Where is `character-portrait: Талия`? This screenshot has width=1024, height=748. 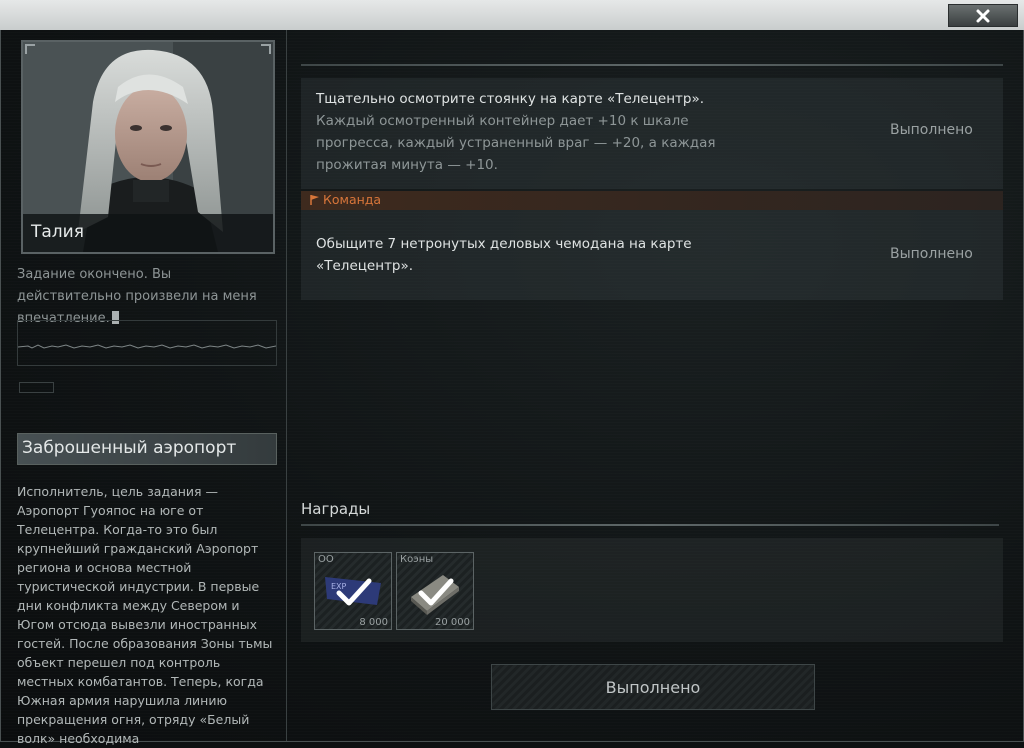
character-portrait: Талия is located at coordinates (148, 147).